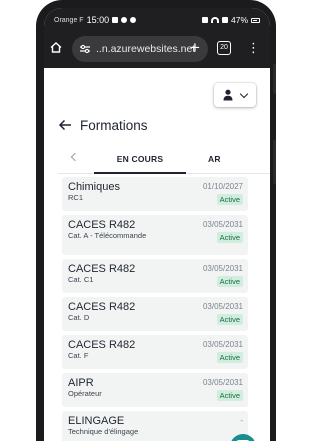 The image size is (320, 441). Describe the element at coordinates (107, 235) in the screenshot. I see `formation-category: Cat. A - Télécommande` at that location.